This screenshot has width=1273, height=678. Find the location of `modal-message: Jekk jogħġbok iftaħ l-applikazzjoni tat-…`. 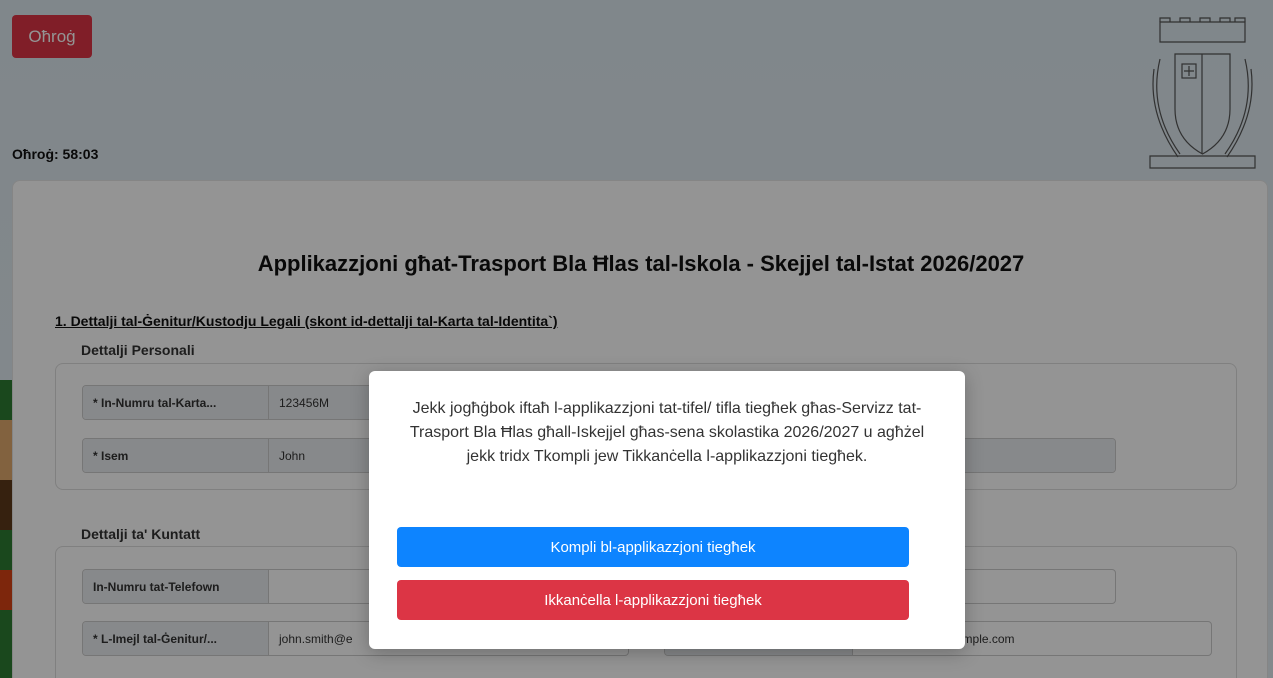

modal-message: Jekk jogħġbok iftaħ l-applikazzjoni tat-… is located at coordinates (667, 432).